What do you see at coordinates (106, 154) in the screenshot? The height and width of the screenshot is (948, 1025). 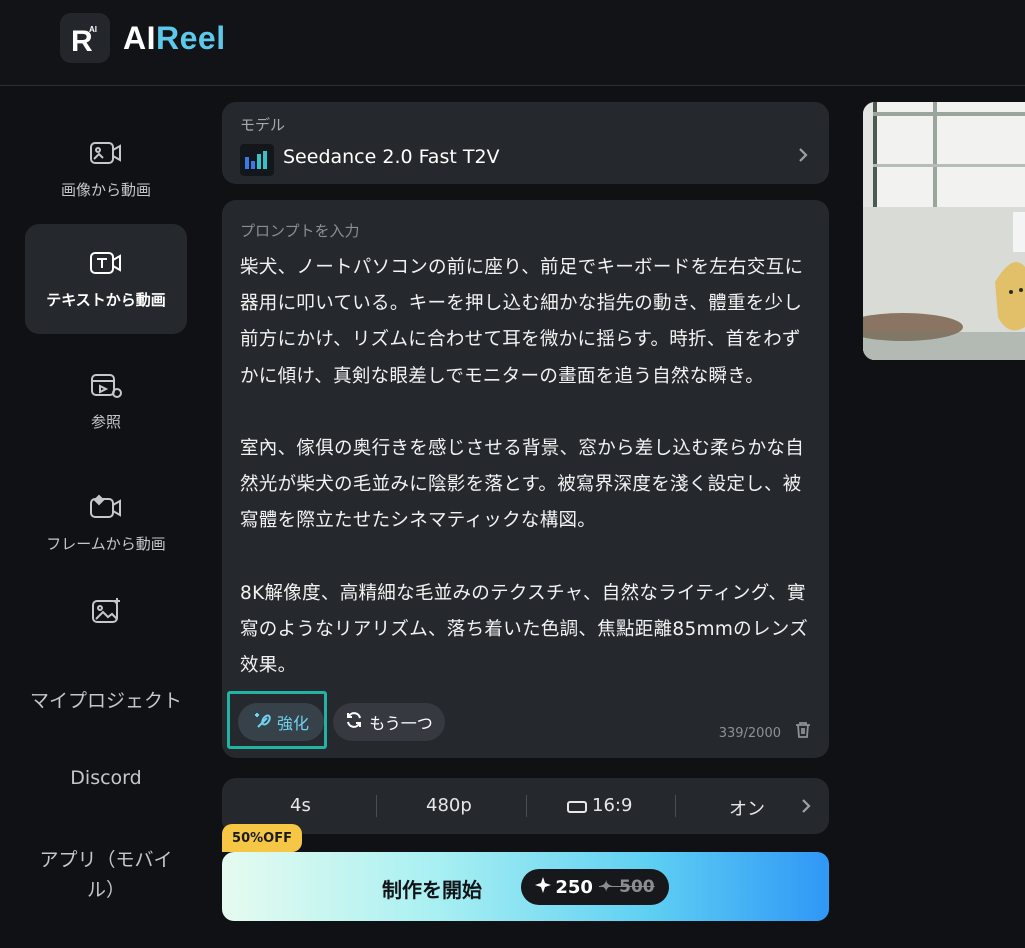 I see `image-video-icon` at bounding box center [106, 154].